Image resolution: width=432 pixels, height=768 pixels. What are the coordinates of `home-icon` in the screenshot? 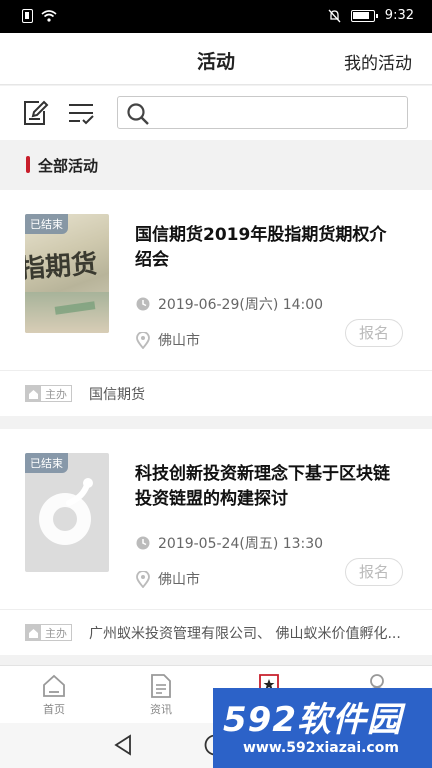 It's located at (54, 685).